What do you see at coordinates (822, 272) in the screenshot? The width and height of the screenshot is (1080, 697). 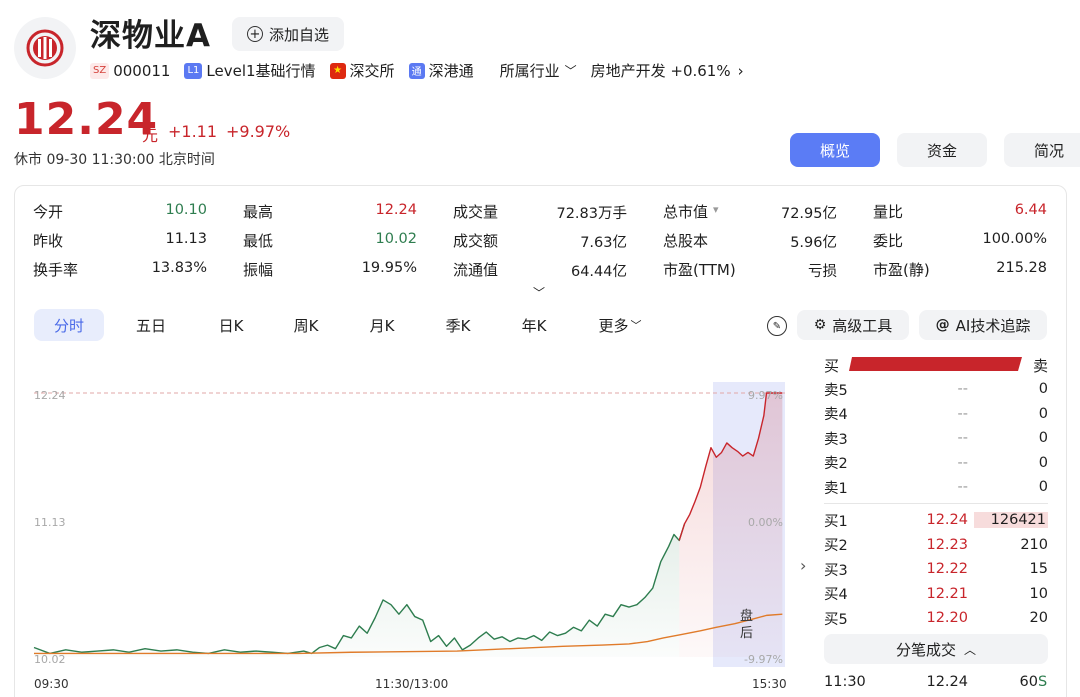 I see `stat-value: 亏损` at bounding box center [822, 272].